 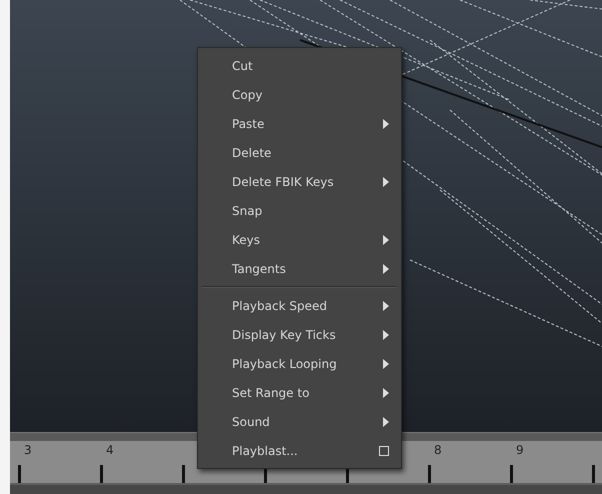 I want to click on frame-number: 4, so click(x=110, y=450).